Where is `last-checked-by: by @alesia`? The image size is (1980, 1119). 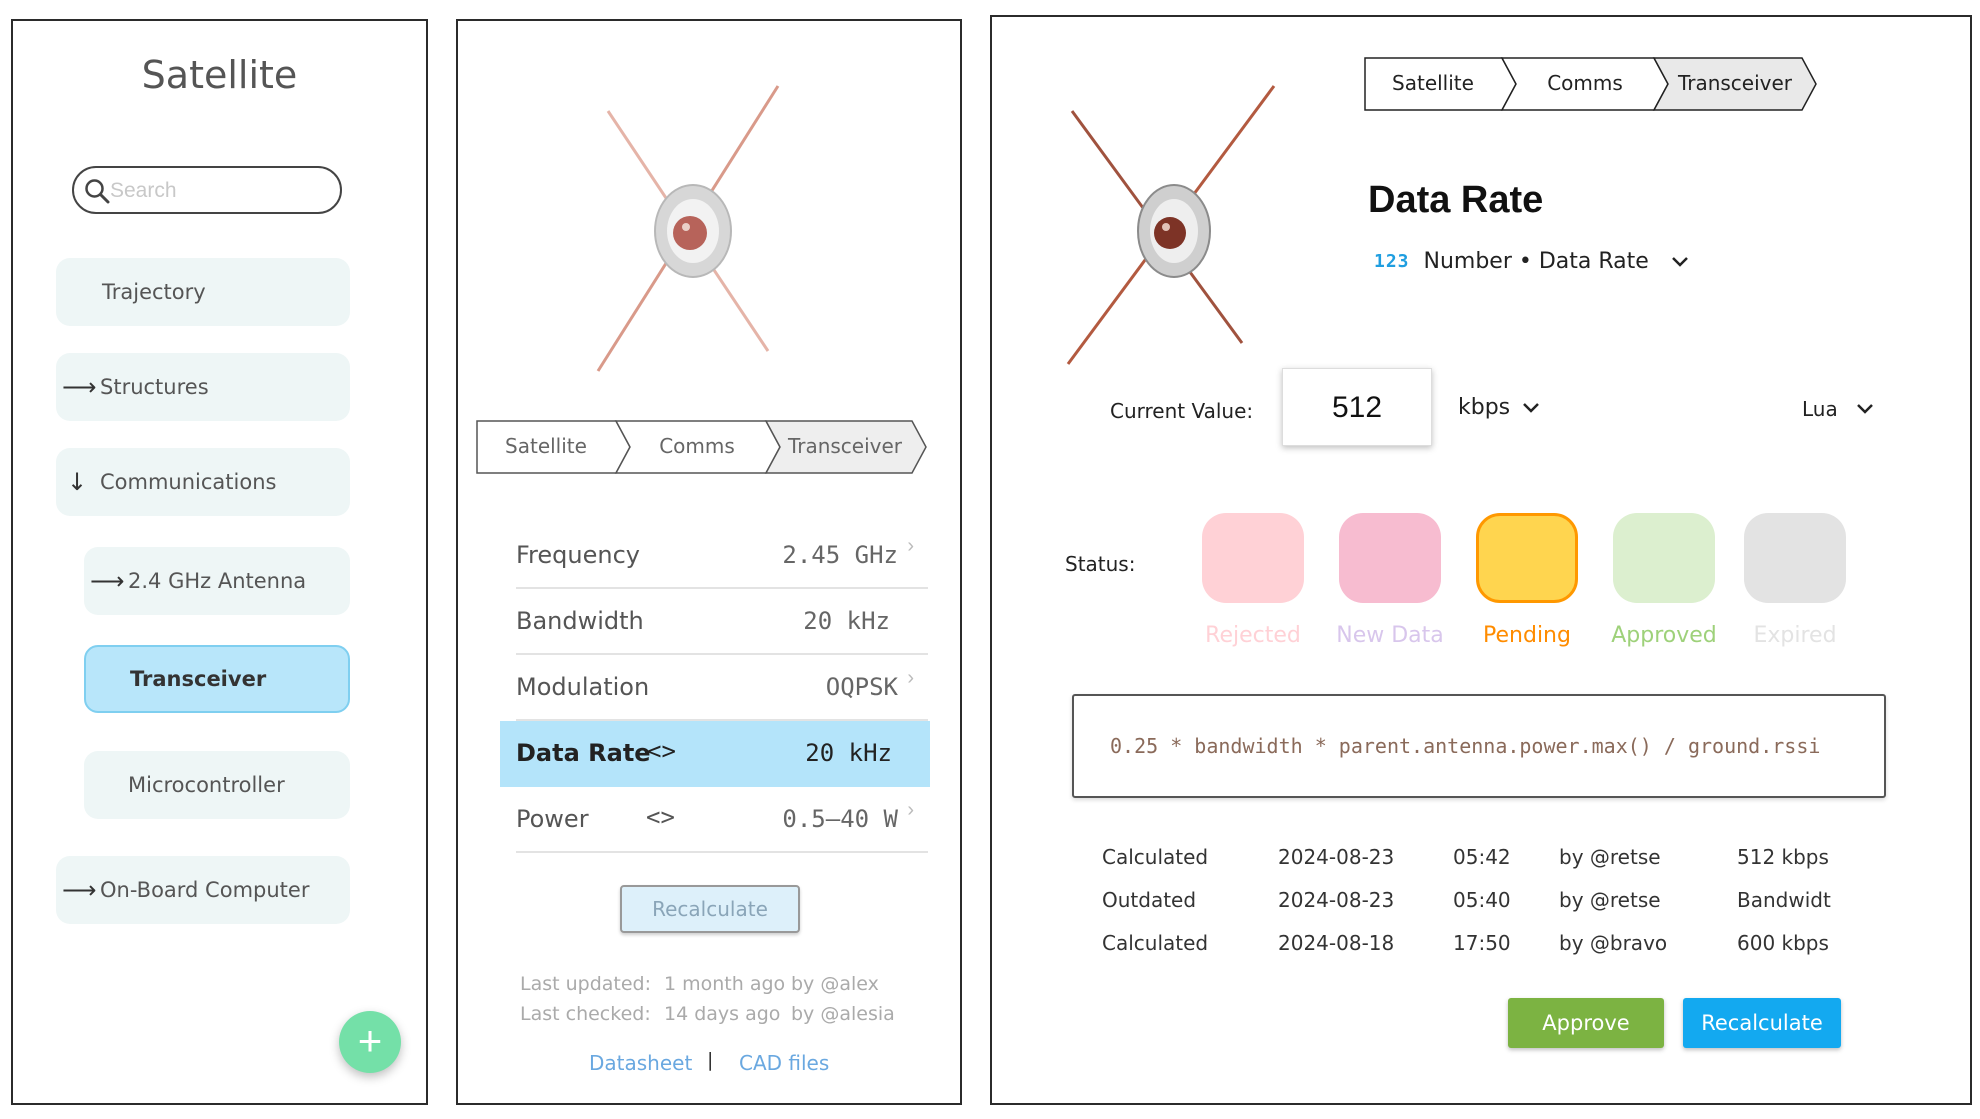 last-checked-by: by @alesia is located at coordinates (843, 1014).